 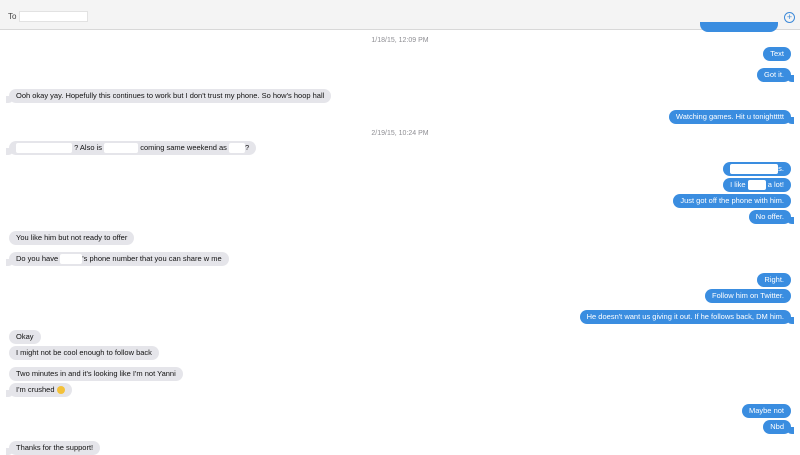 I want to click on incoming-message: I'm crushed, so click(x=39, y=390).